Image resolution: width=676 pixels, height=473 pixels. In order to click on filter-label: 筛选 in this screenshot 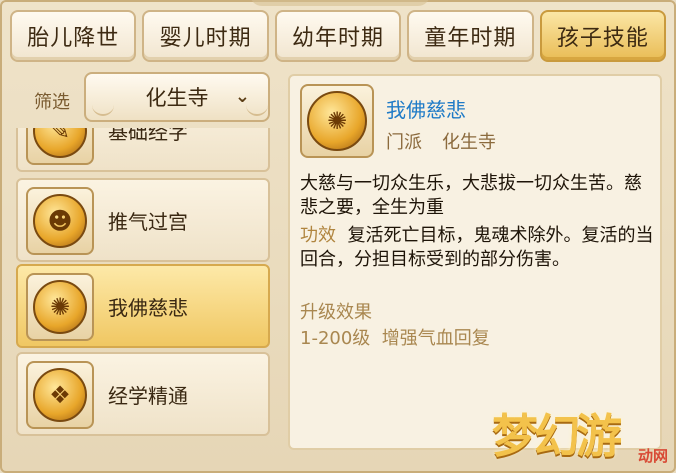, I will do `click(52, 102)`.